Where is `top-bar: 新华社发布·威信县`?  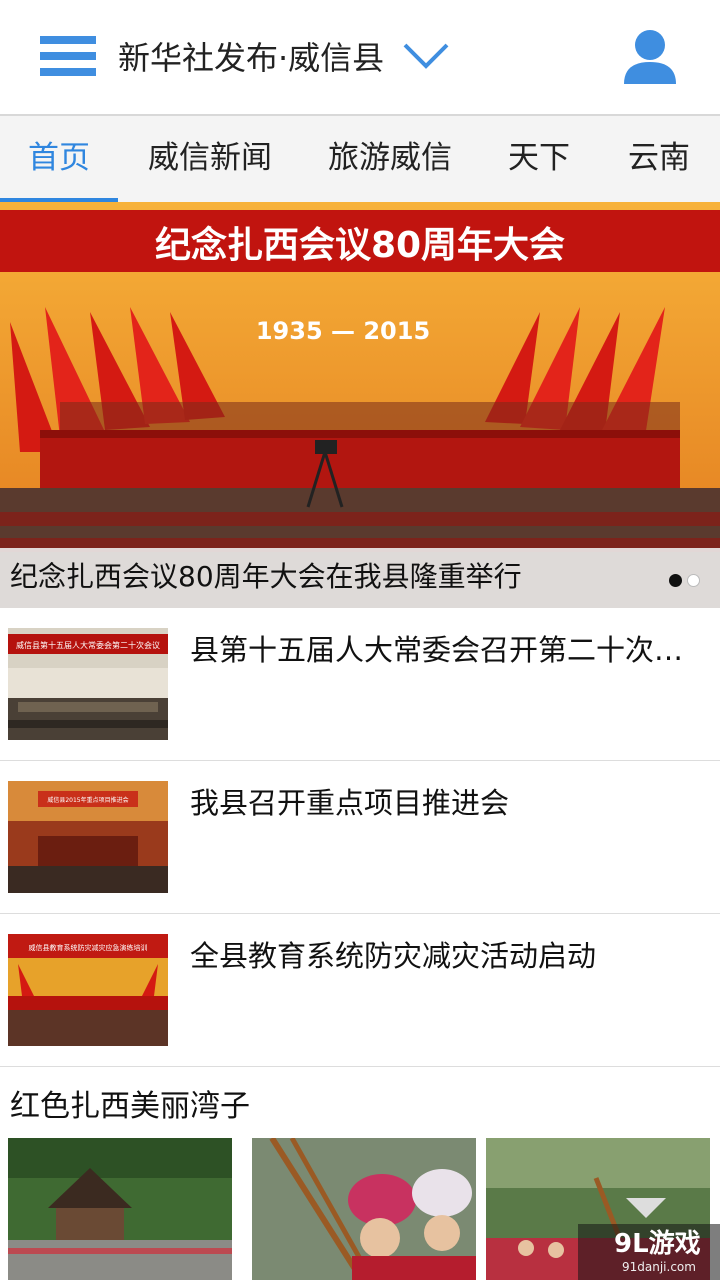 top-bar: 新华社发布·威信县 is located at coordinates (360, 58).